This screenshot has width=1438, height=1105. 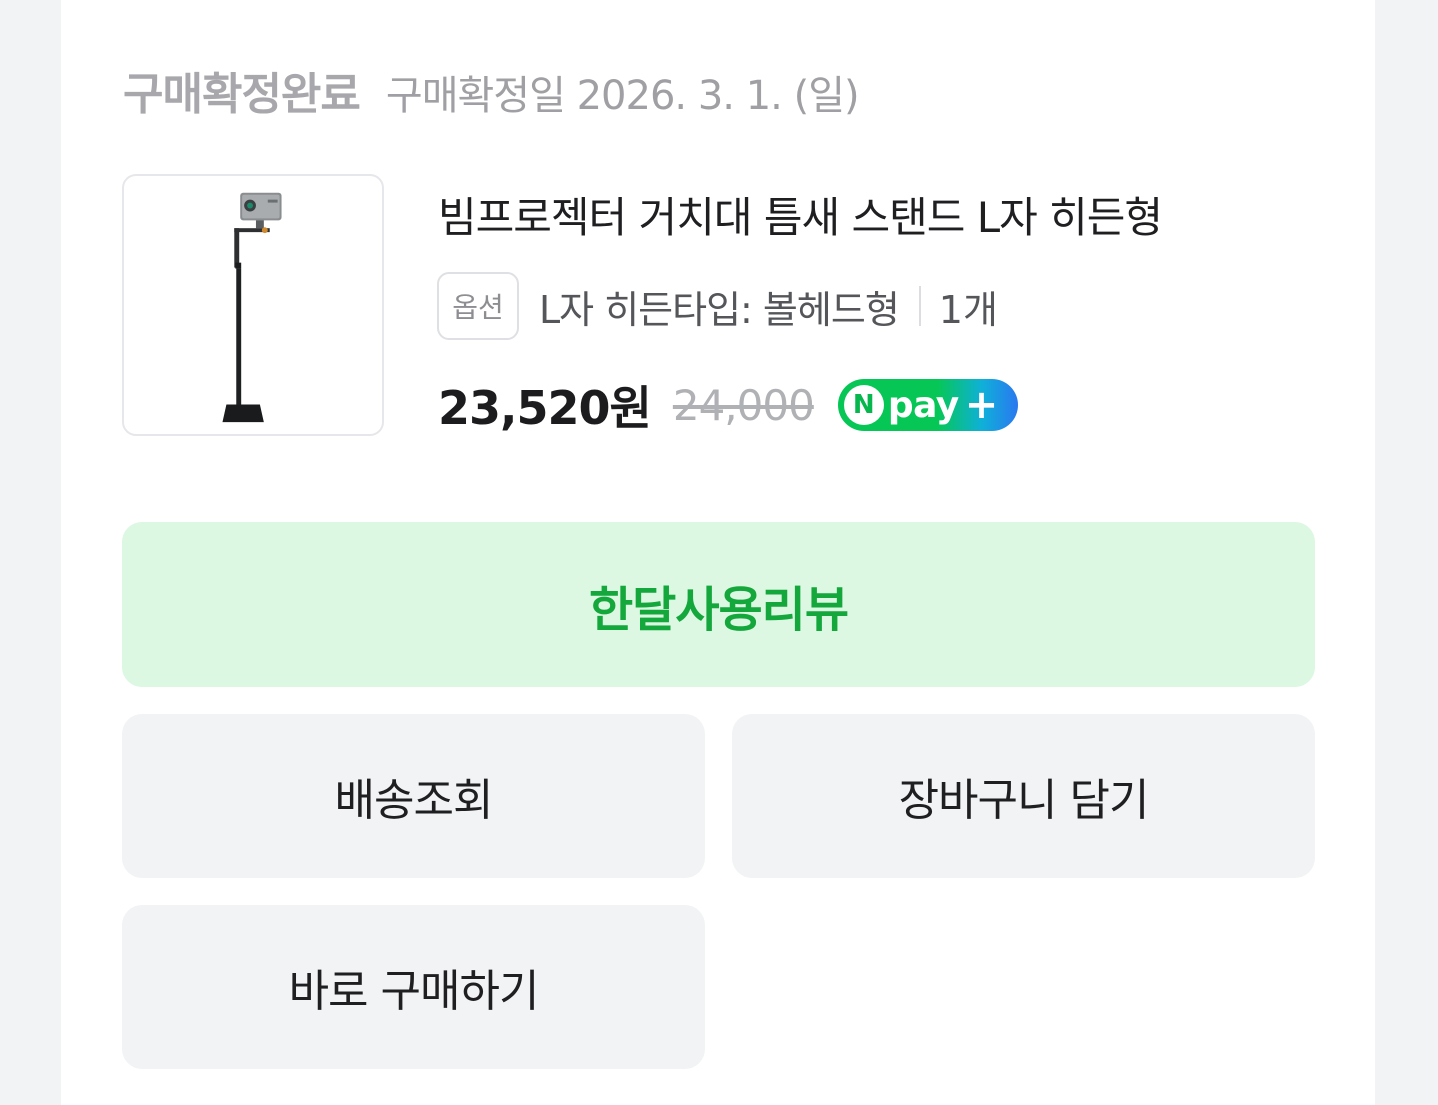 I want to click on order-status-row: 구매확정완료 구매확정일 2026. 3. 1. (일), so click(x=491, y=90).